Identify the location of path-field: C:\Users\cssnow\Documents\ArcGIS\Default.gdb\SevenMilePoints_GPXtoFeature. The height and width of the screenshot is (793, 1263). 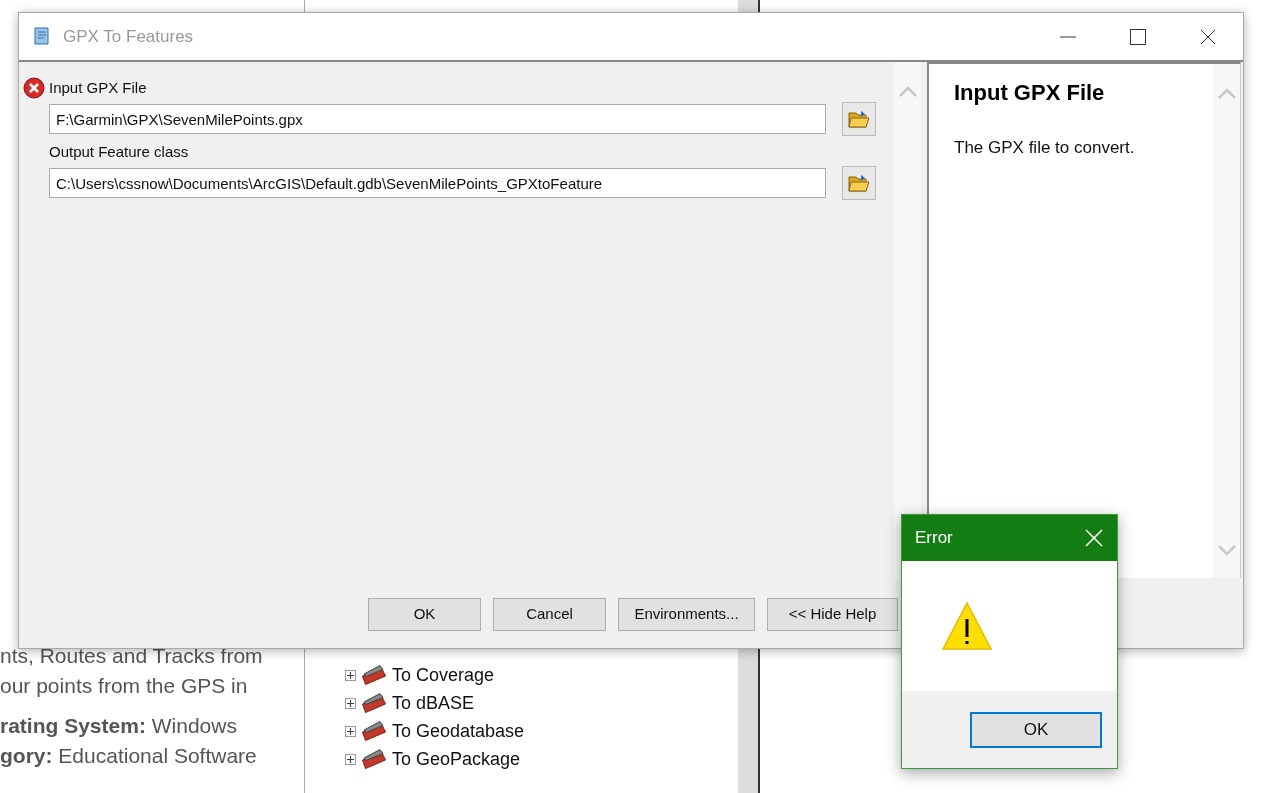
(437, 183).